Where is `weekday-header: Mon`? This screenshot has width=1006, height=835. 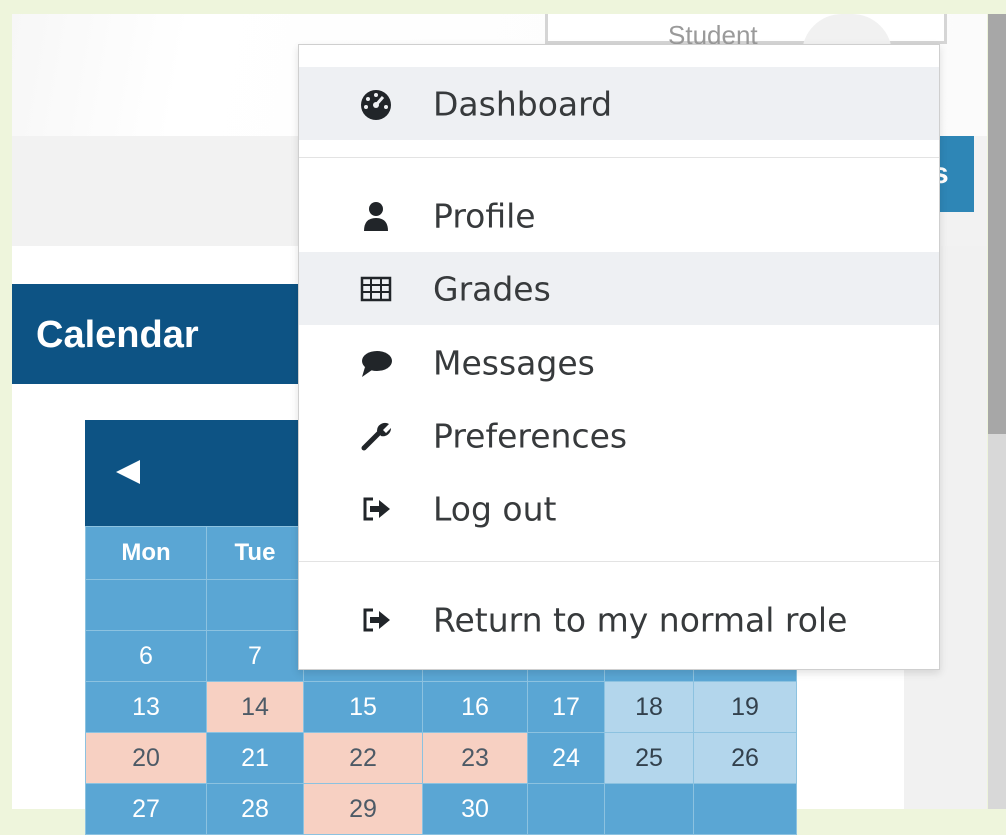
weekday-header: Mon is located at coordinates (146, 553).